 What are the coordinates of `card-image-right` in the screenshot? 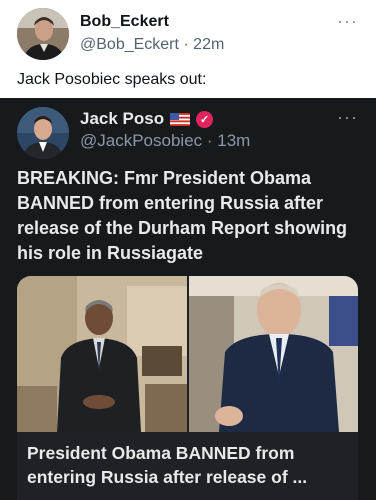 It's located at (273, 354).